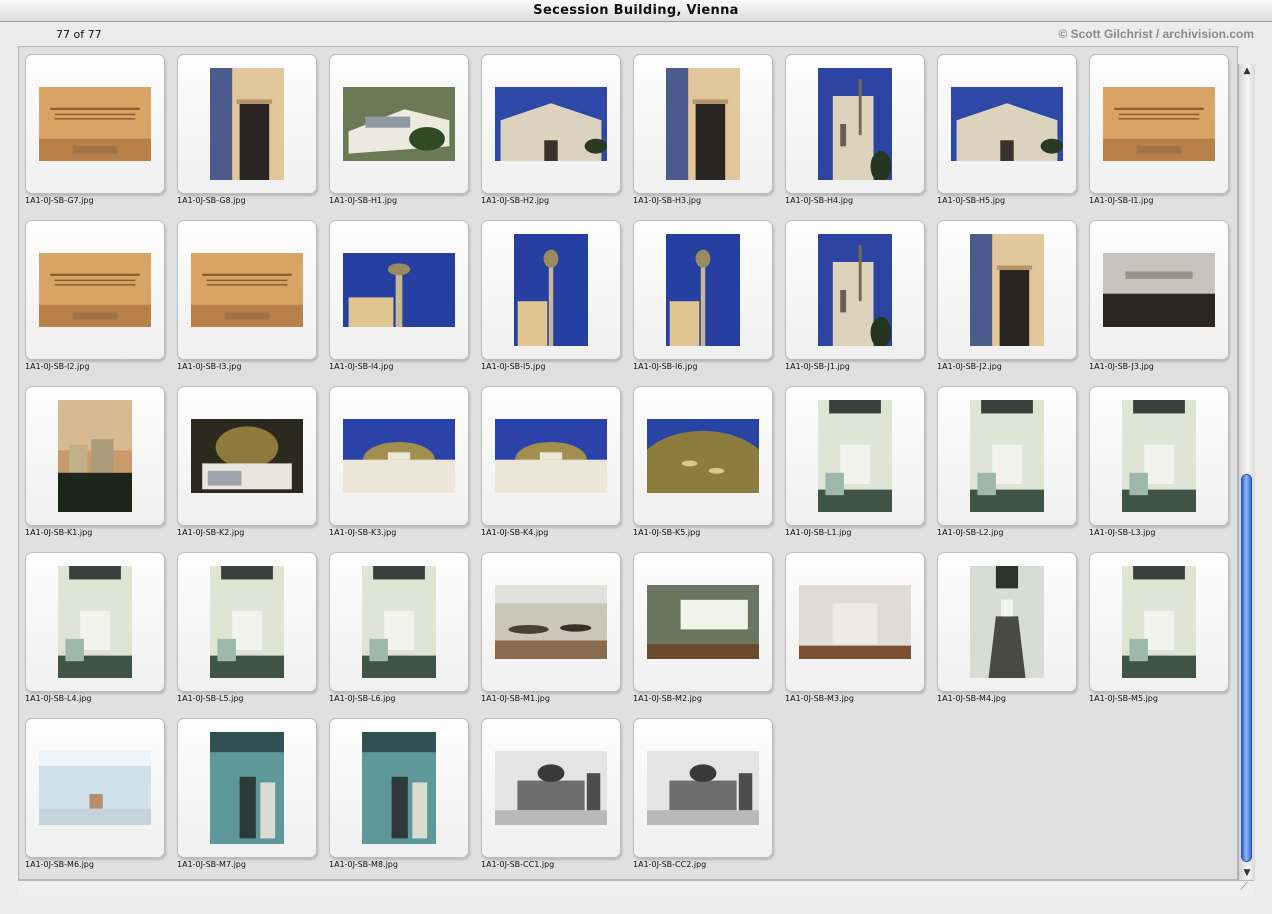 The height and width of the screenshot is (914, 1272). I want to click on thumbnail-cell: 1A1-0J-SB-L4.jpg, so click(95, 627).